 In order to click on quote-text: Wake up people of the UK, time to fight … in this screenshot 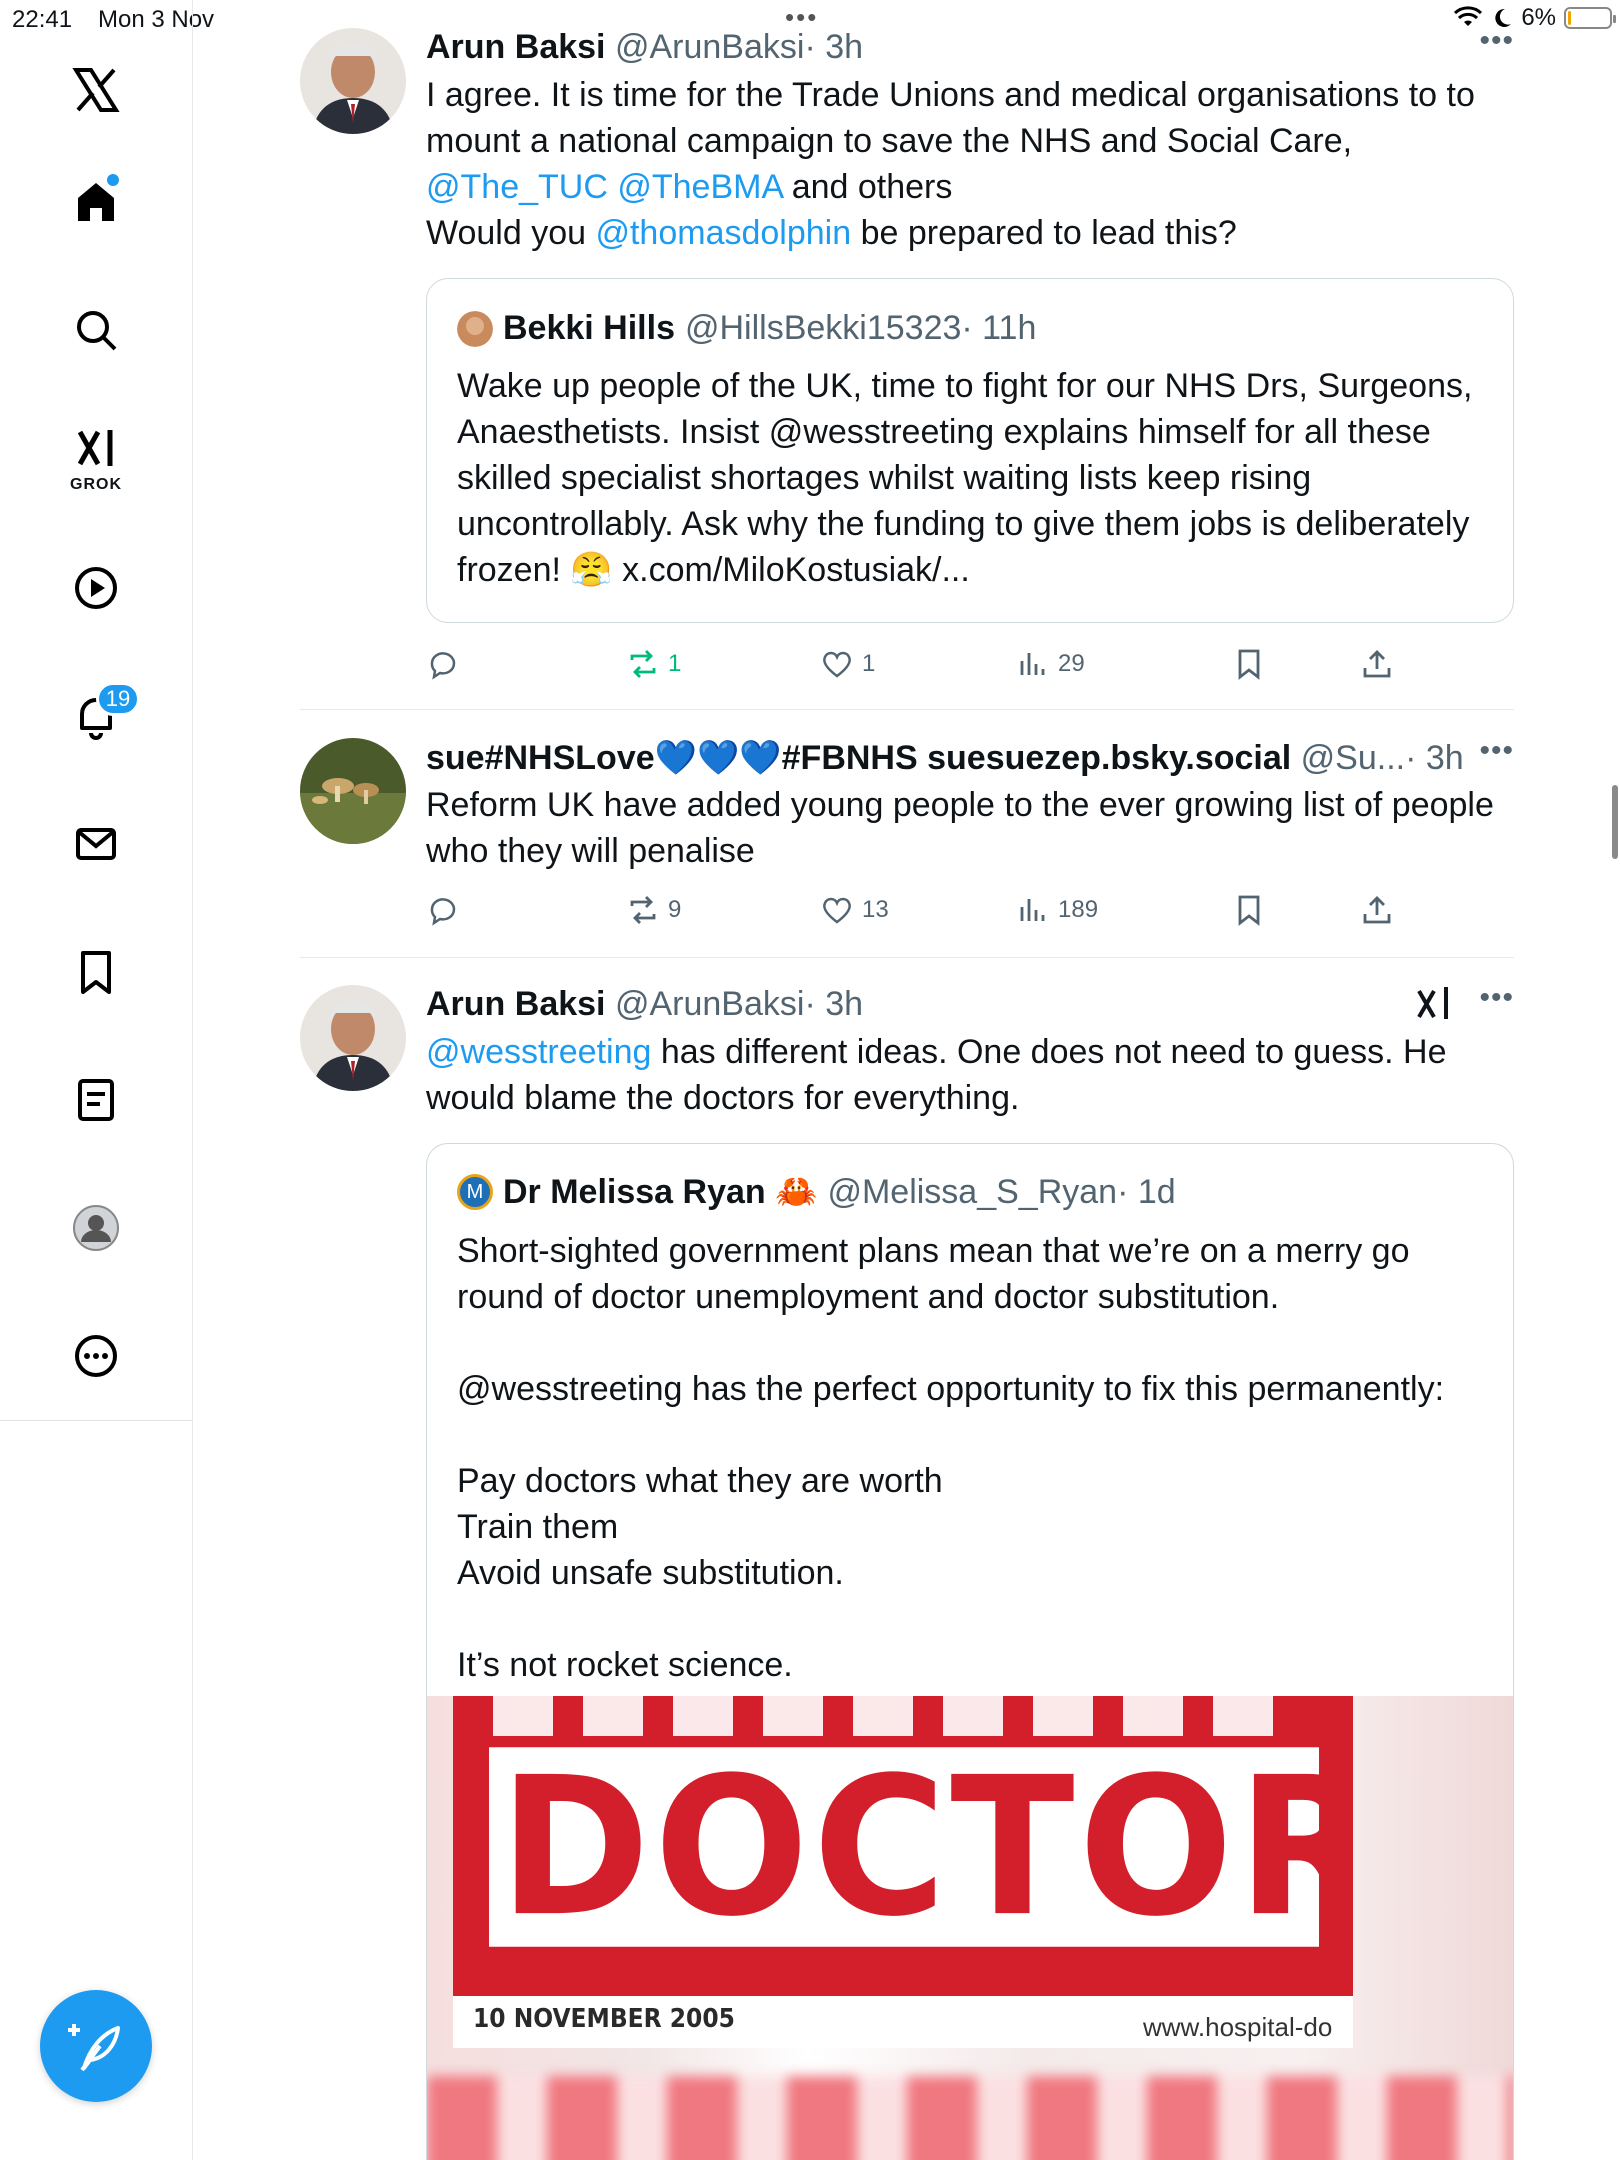, I will do `click(965, 478)`.